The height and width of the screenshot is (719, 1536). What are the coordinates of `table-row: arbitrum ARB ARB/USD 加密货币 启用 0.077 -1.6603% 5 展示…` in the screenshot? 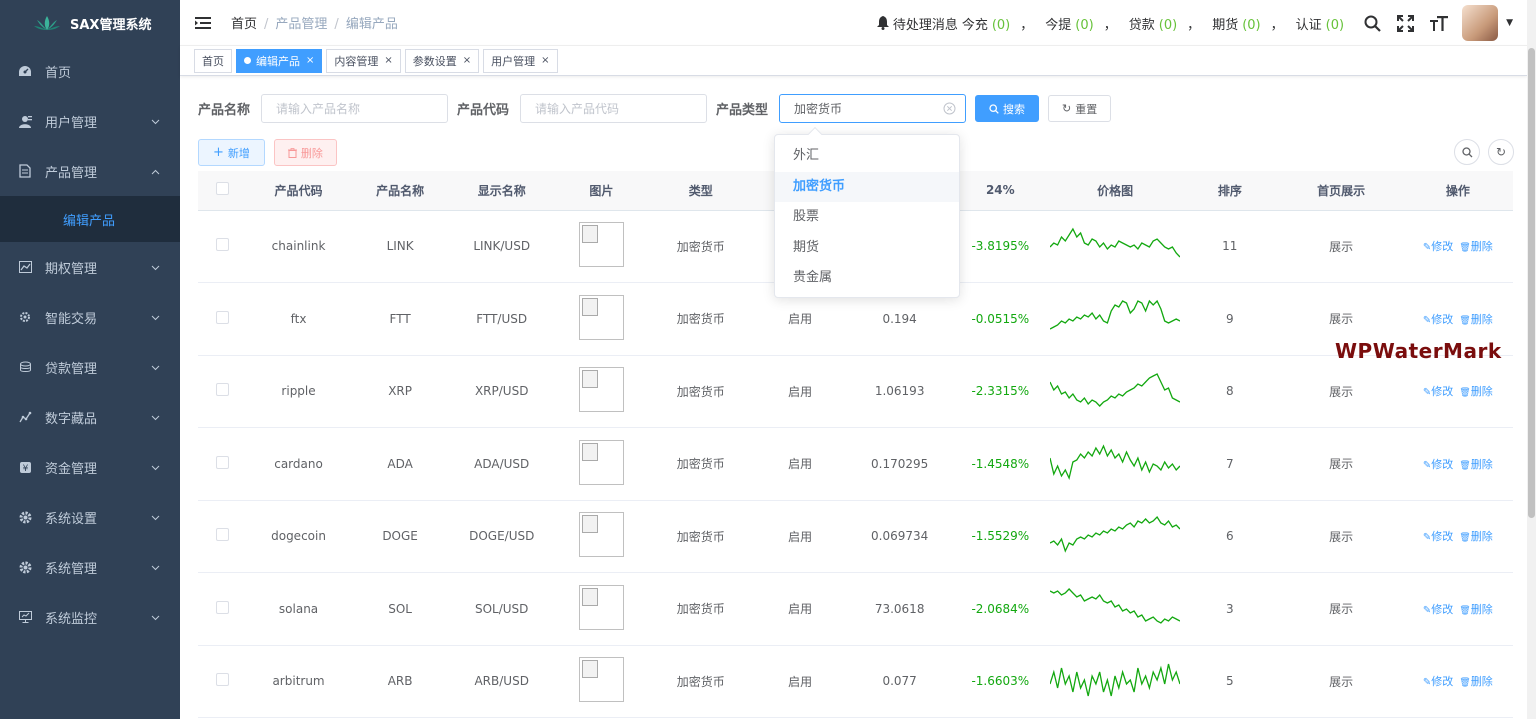 It's located at (855, 681).